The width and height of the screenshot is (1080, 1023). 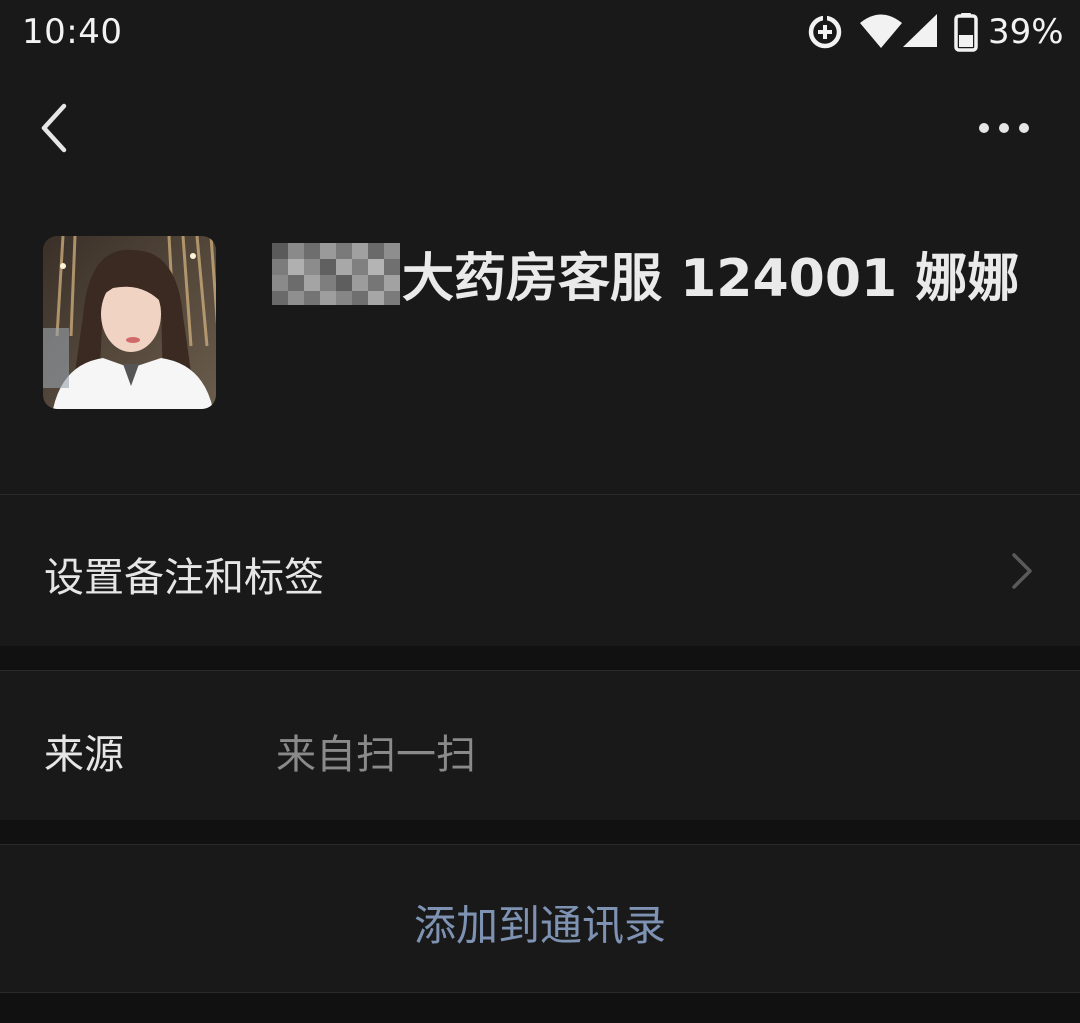 I want to click on more-dots-icon, so click(x=1004, y=128).